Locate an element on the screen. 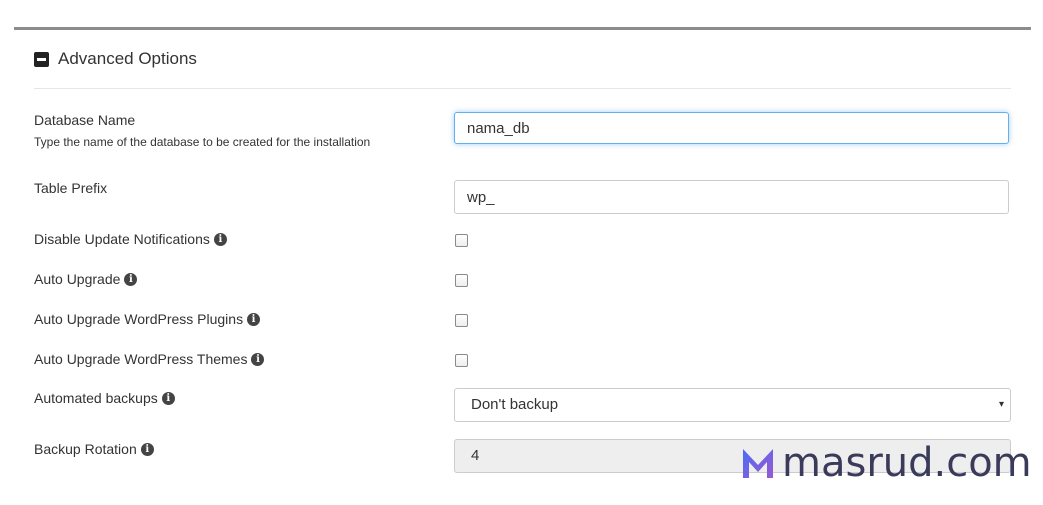 The width and height of the screenshot is (1043, 505). disable-update-notifications-label: Disable Update Notifications i is located at coordinates (130, 239).